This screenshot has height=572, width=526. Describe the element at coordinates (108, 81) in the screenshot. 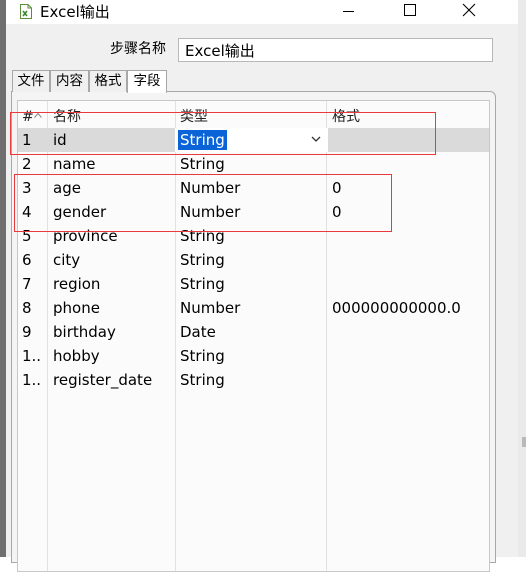

I see `tab-format: 格式` at that location.